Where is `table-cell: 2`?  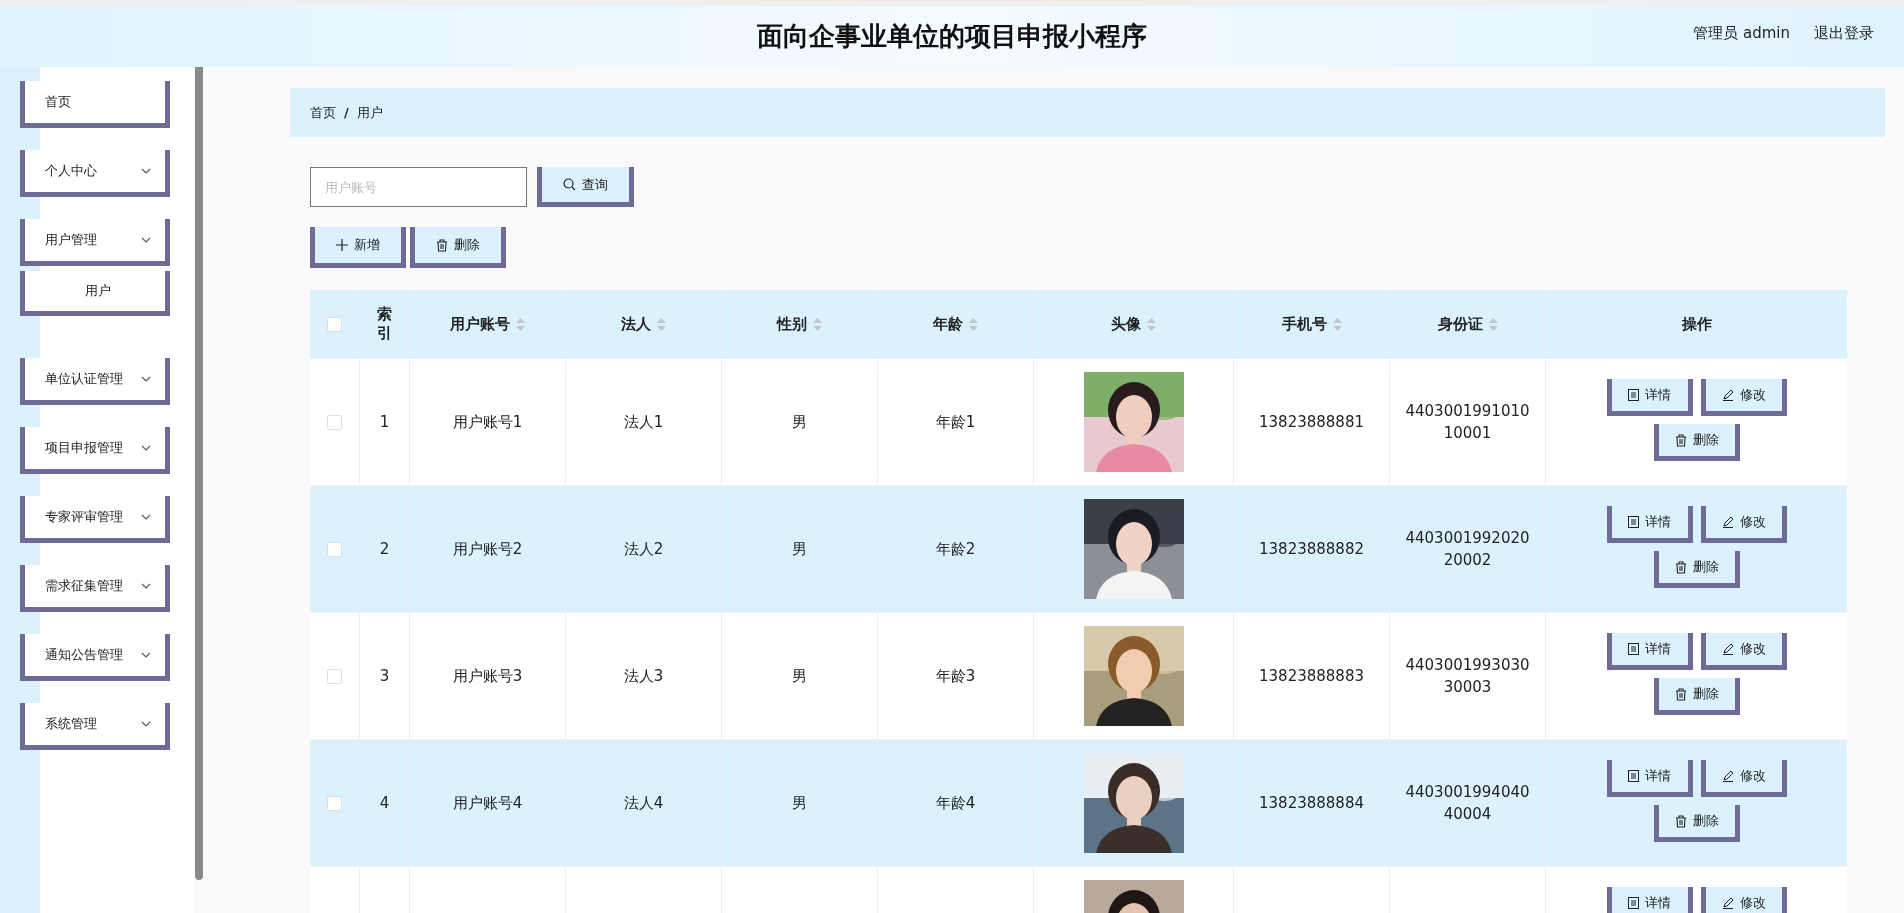
table-cell: 2 is located at coordinates (384, 549).